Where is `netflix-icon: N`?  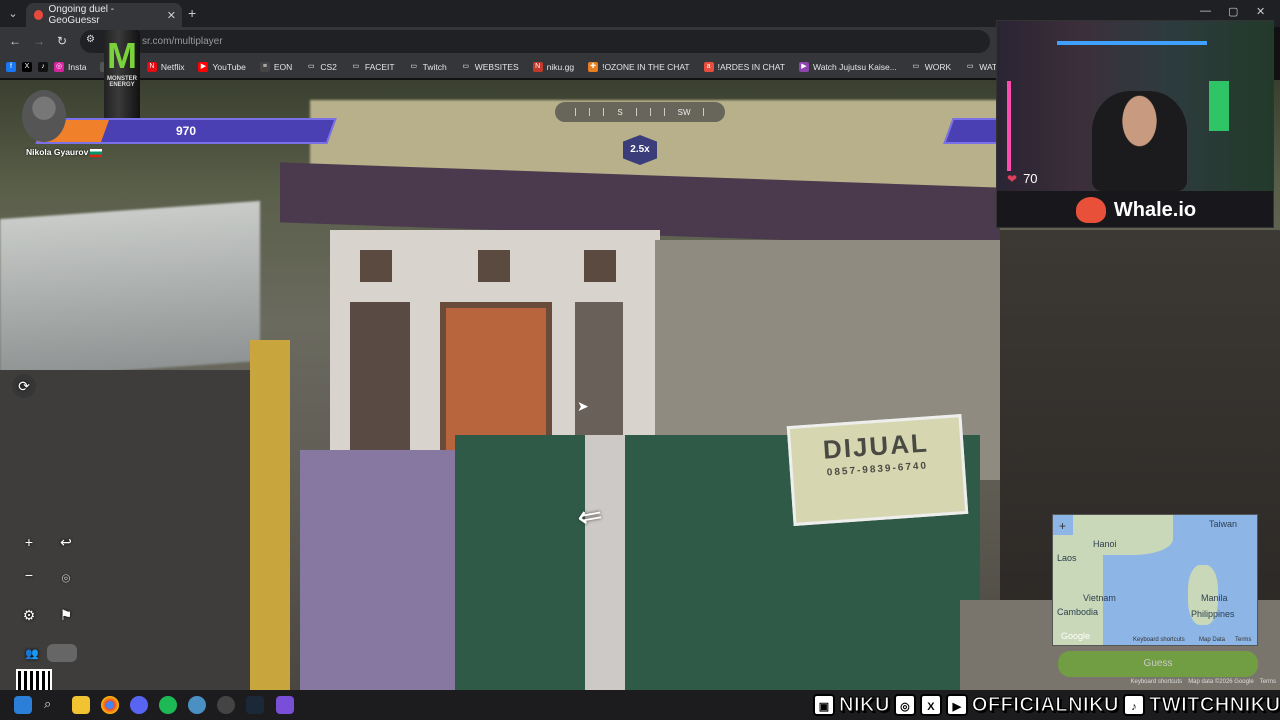
netflix-icon: N is located at coordinates (151, 67).